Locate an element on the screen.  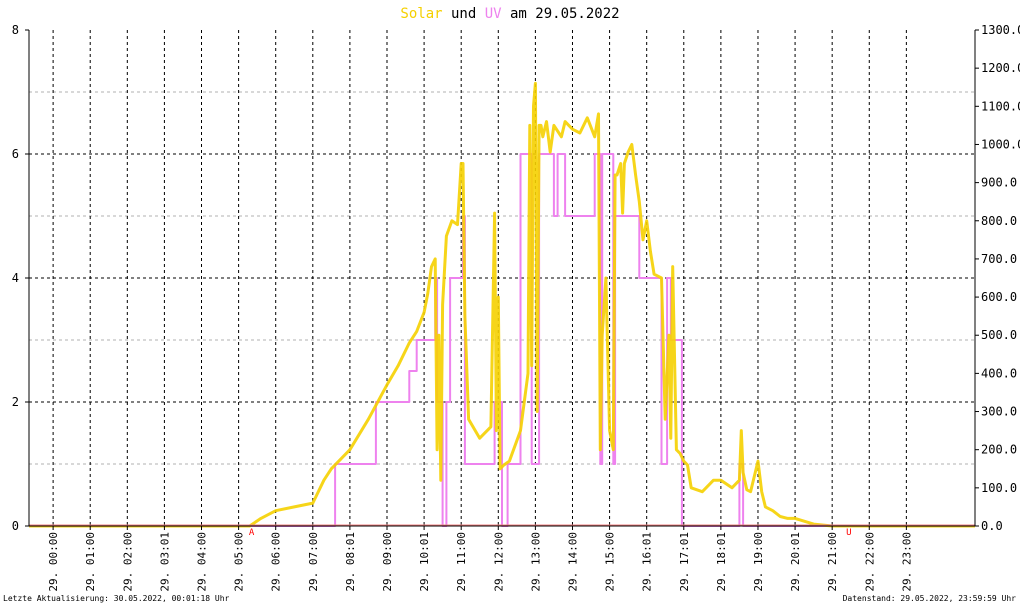
right-tick-label: 700.0 is located at coordinates (999, 259).